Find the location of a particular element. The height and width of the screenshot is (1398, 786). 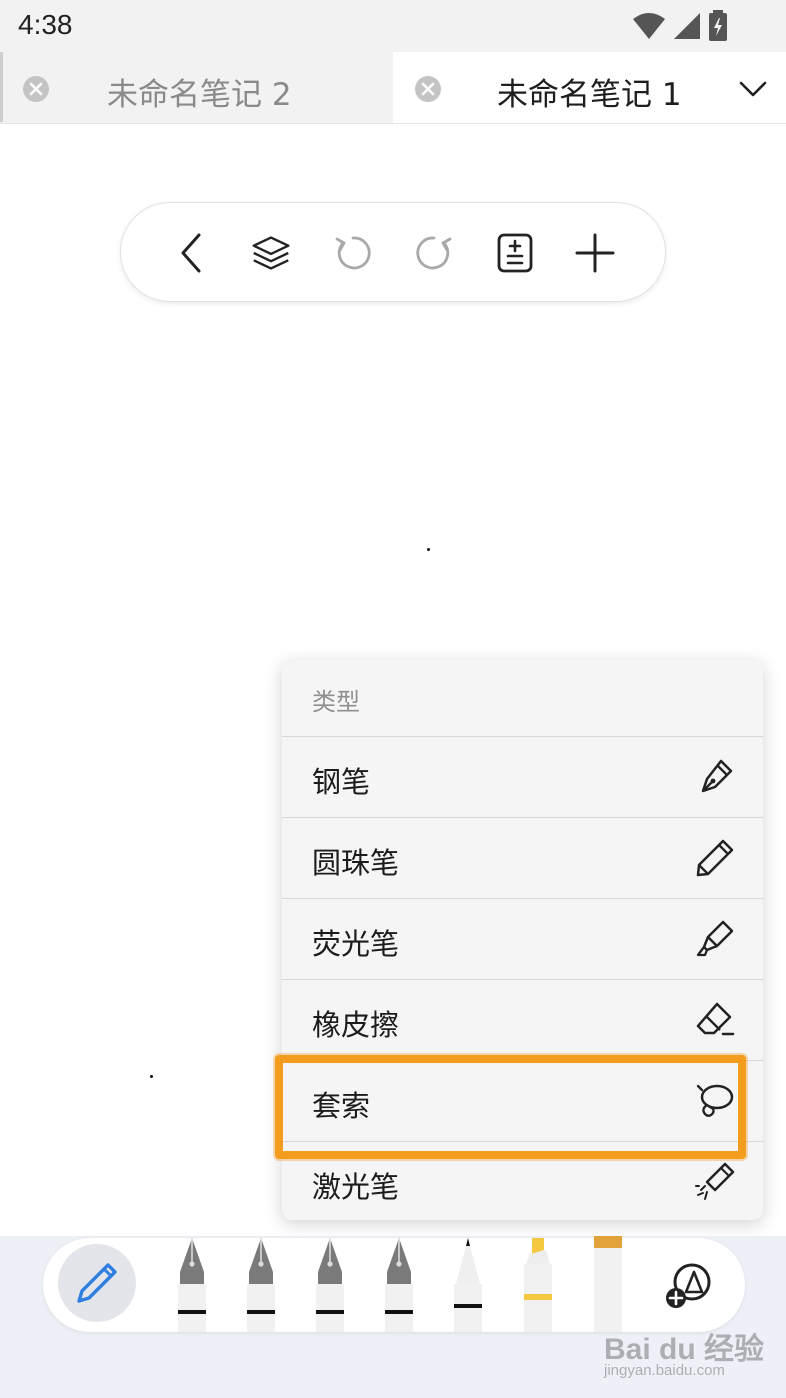

tab-title: 未命名笔记 2 is located at coordinates (199, 95).